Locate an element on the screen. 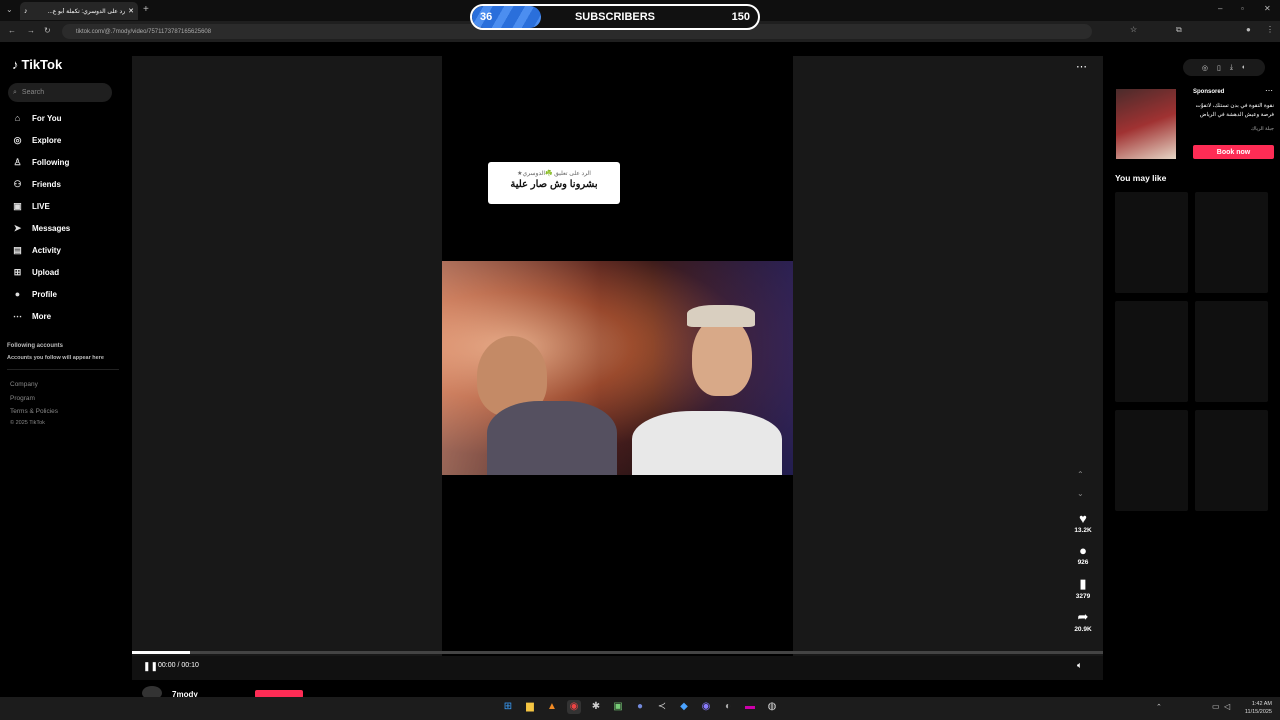 This screenshot has width=1280, height=720. forward-icon: → is located at coordinates (31, 30).